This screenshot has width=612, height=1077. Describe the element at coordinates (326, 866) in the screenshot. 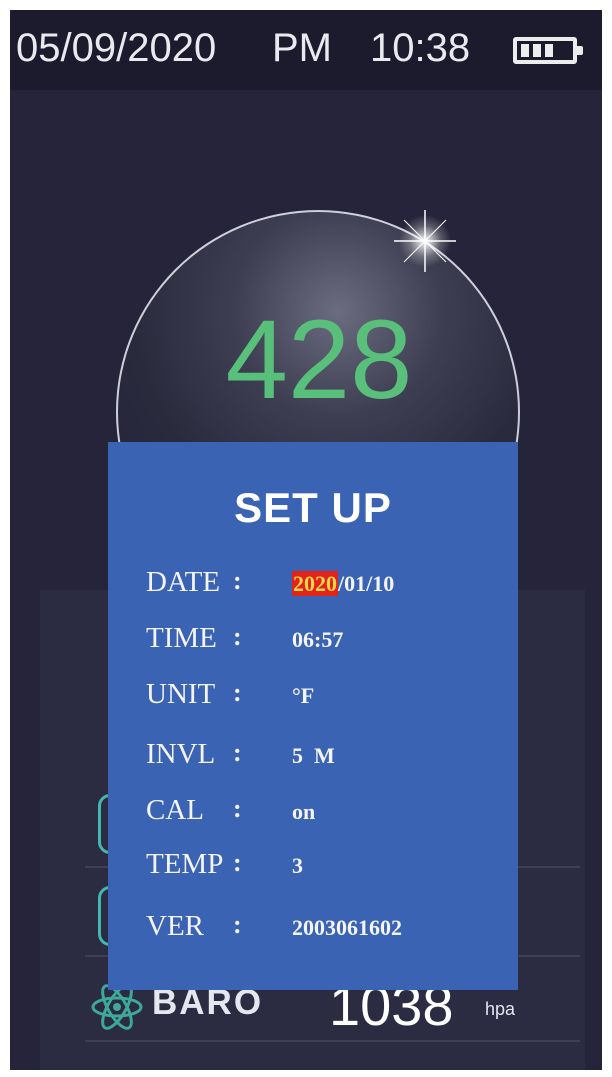

I see `setup-row-temp: TEMP : 3` at that location.